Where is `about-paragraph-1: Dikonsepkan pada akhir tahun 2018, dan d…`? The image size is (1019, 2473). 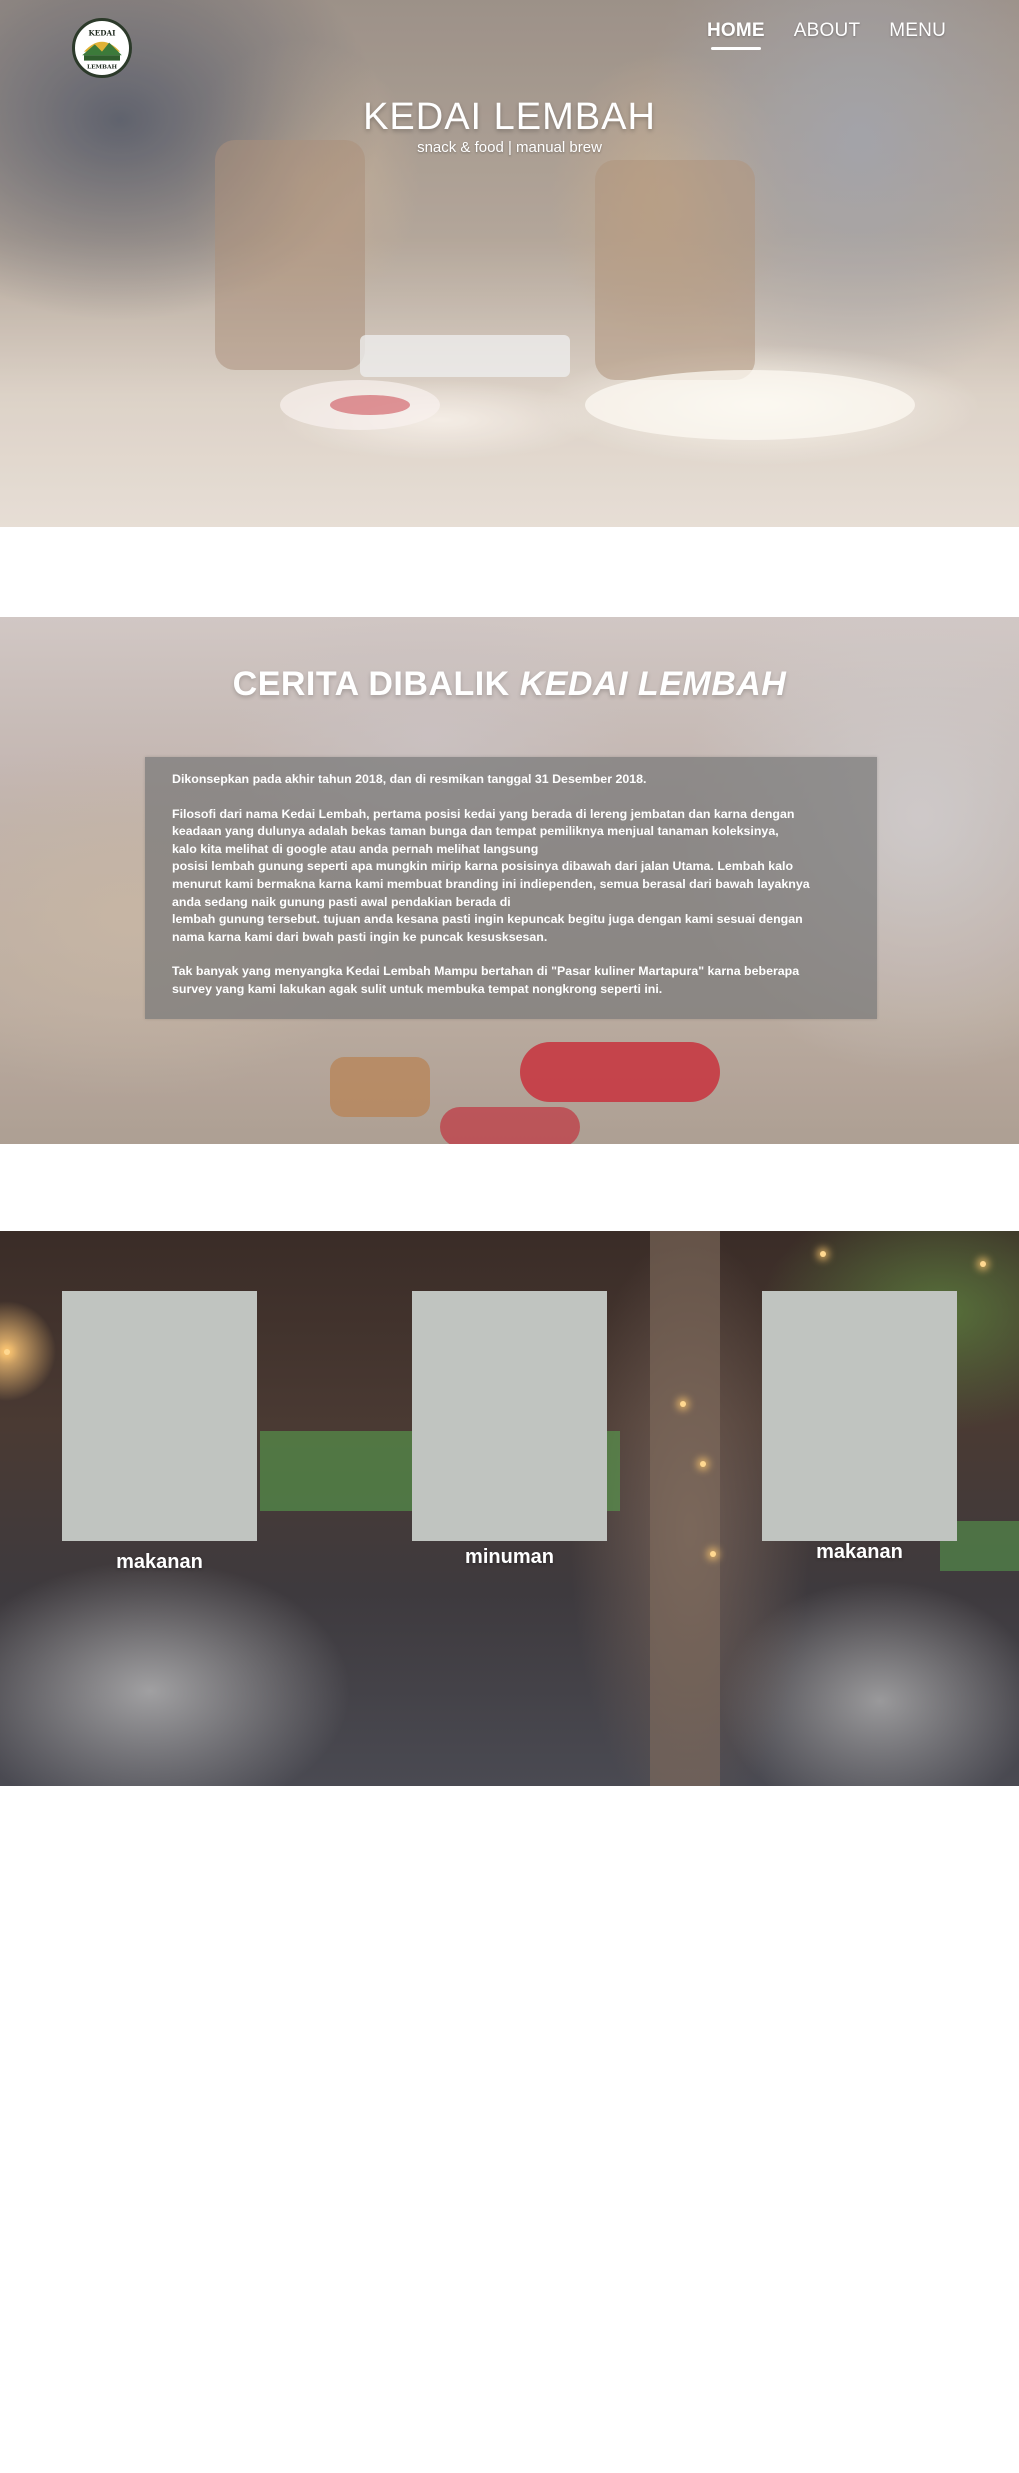 about-paragraph-1: Dikonsepkan pada akhir tahun 2018, dan d… is located at coordinates (409, 779).